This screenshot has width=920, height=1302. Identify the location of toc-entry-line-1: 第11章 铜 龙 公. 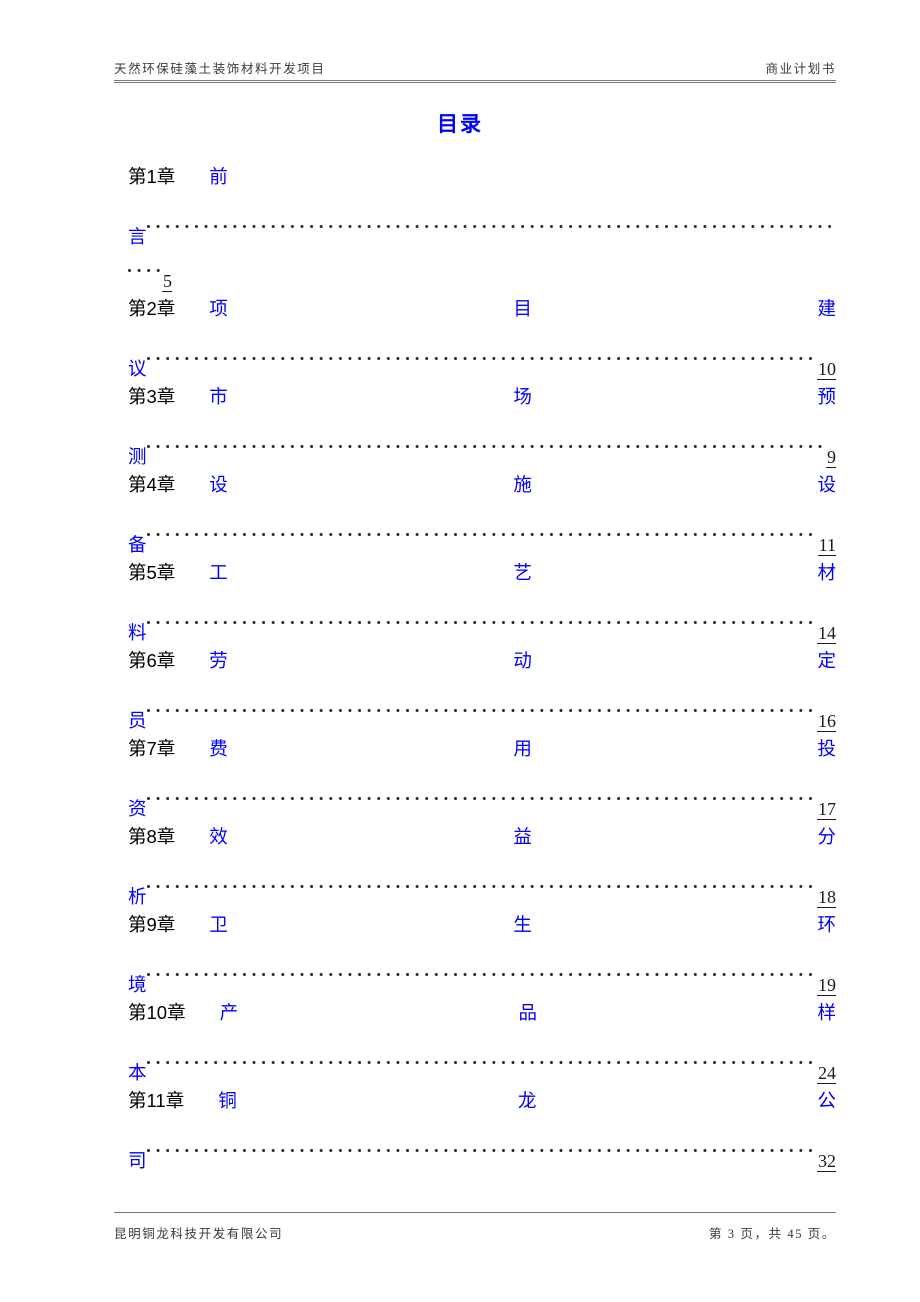
(482, 1101).